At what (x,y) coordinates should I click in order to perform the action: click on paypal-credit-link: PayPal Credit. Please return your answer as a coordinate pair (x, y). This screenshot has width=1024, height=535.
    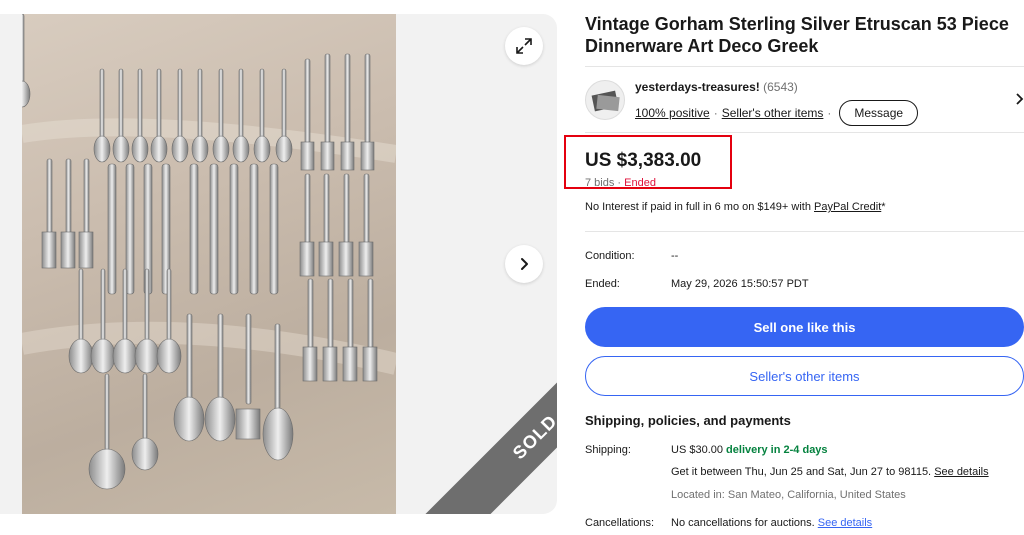
    Looking at the image, I should click on (847, 207).